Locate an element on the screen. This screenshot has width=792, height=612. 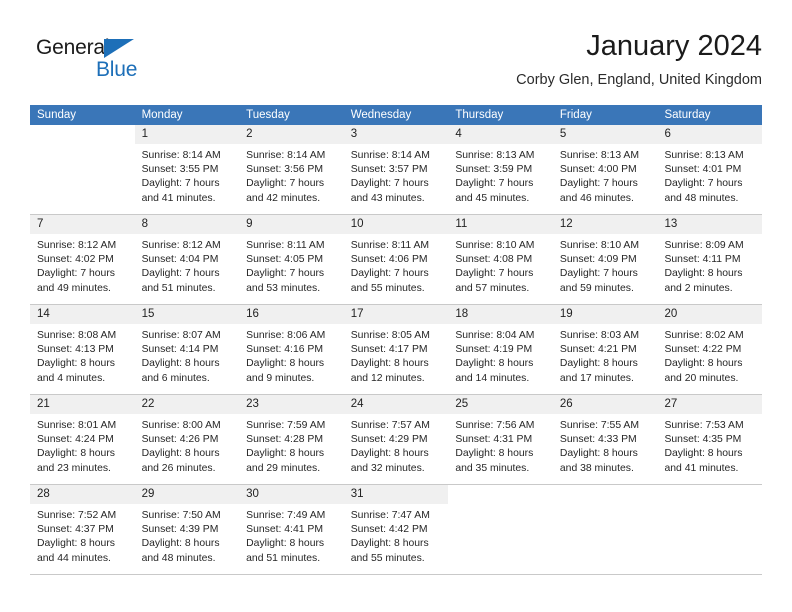
day-number-band: 30 is located at coordinates (291, 494).